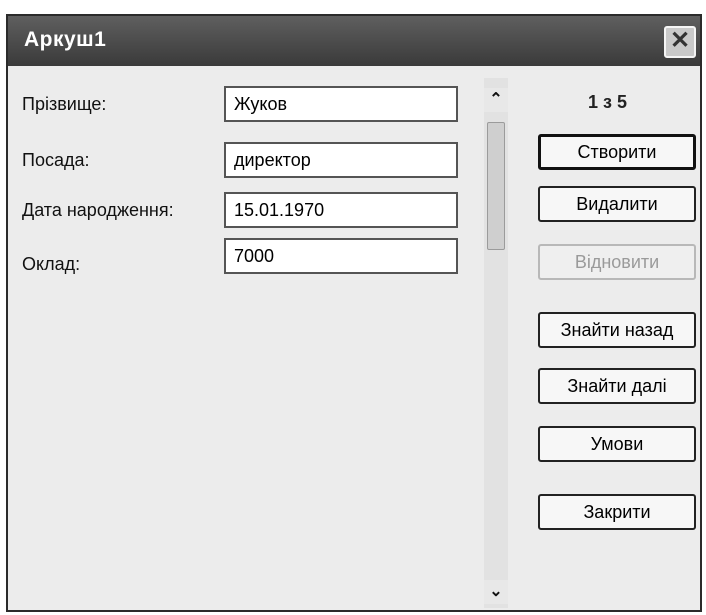 The width and height of the screenshot is (706, 615). I want to click on criteria-button: Умови, so click(617, 444).